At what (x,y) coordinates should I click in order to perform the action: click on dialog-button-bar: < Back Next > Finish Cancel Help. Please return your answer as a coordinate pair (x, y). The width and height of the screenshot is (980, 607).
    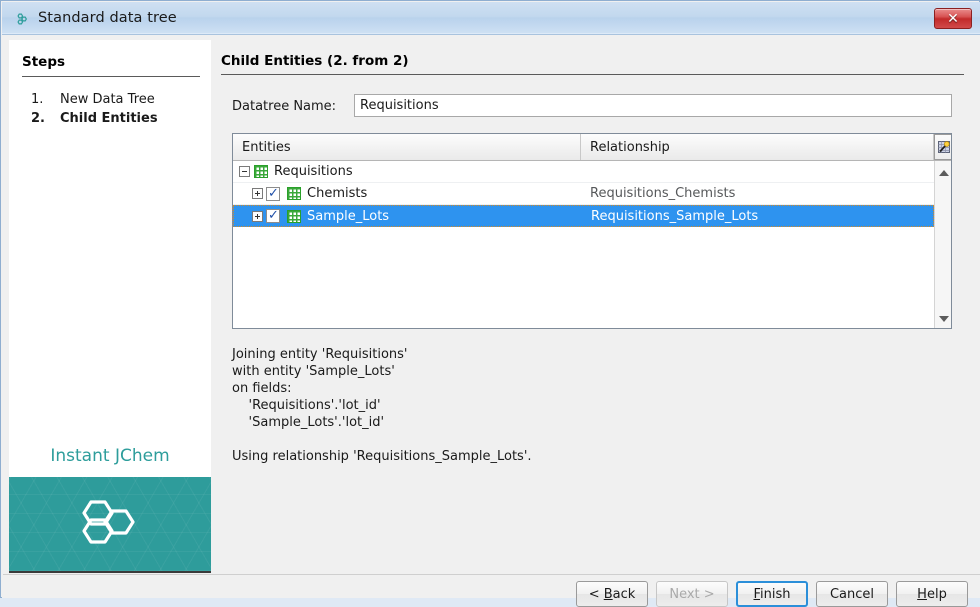
    Looking at the image, I should click on (772, 594).